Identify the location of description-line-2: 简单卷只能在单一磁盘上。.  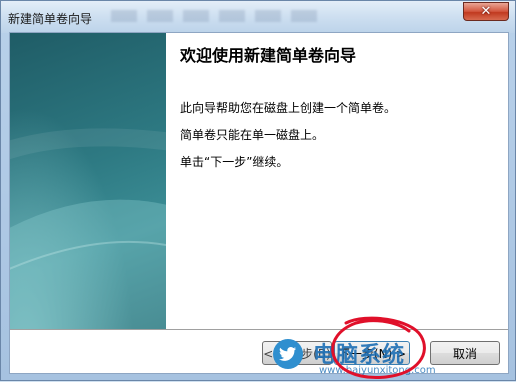
(252, 135).